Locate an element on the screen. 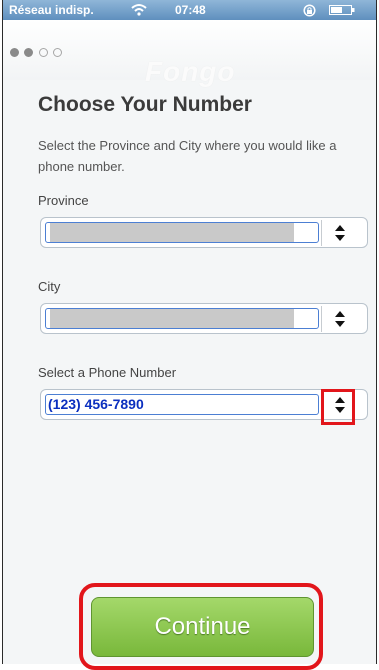  brand-logo: Fongo is located at coordinates (190, 71).